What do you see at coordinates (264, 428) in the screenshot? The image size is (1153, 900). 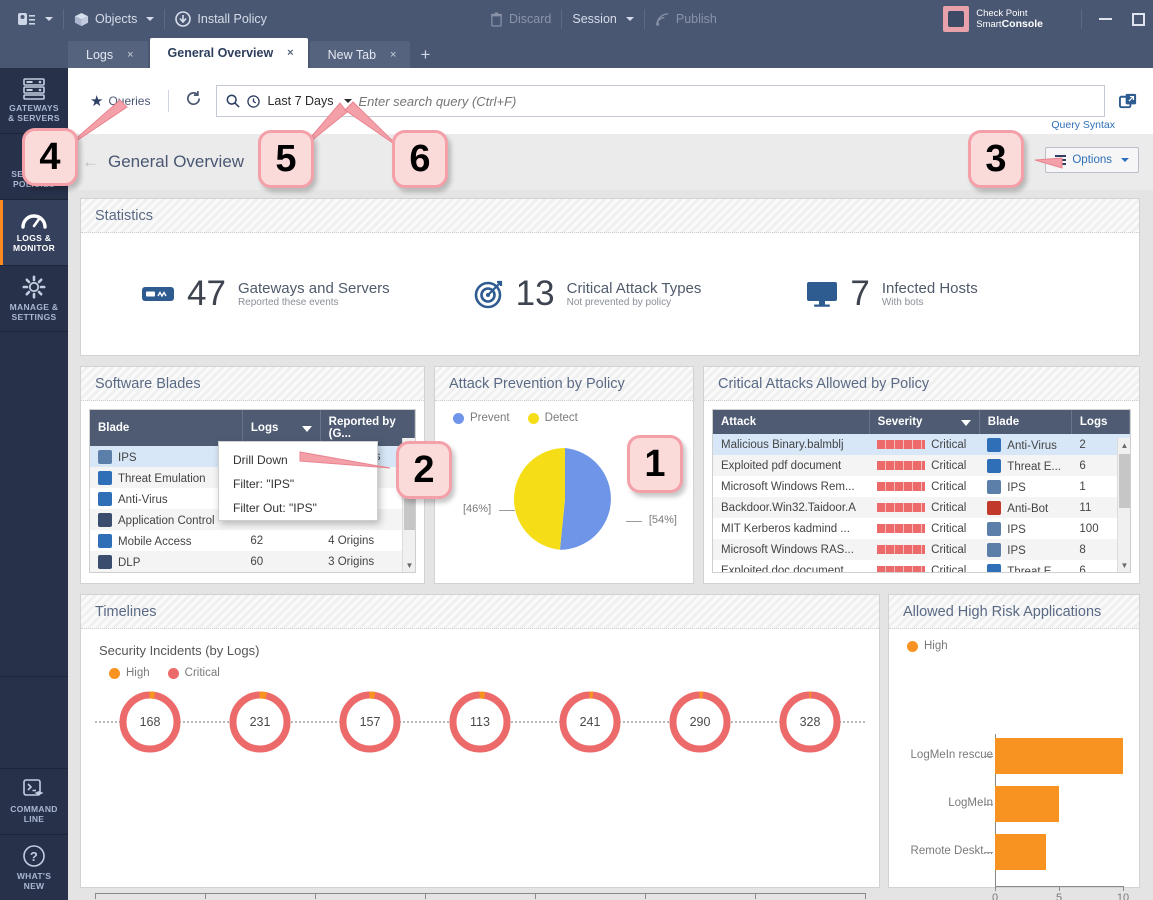 I see `column-label: Logs` at bounding box center [264, 428].